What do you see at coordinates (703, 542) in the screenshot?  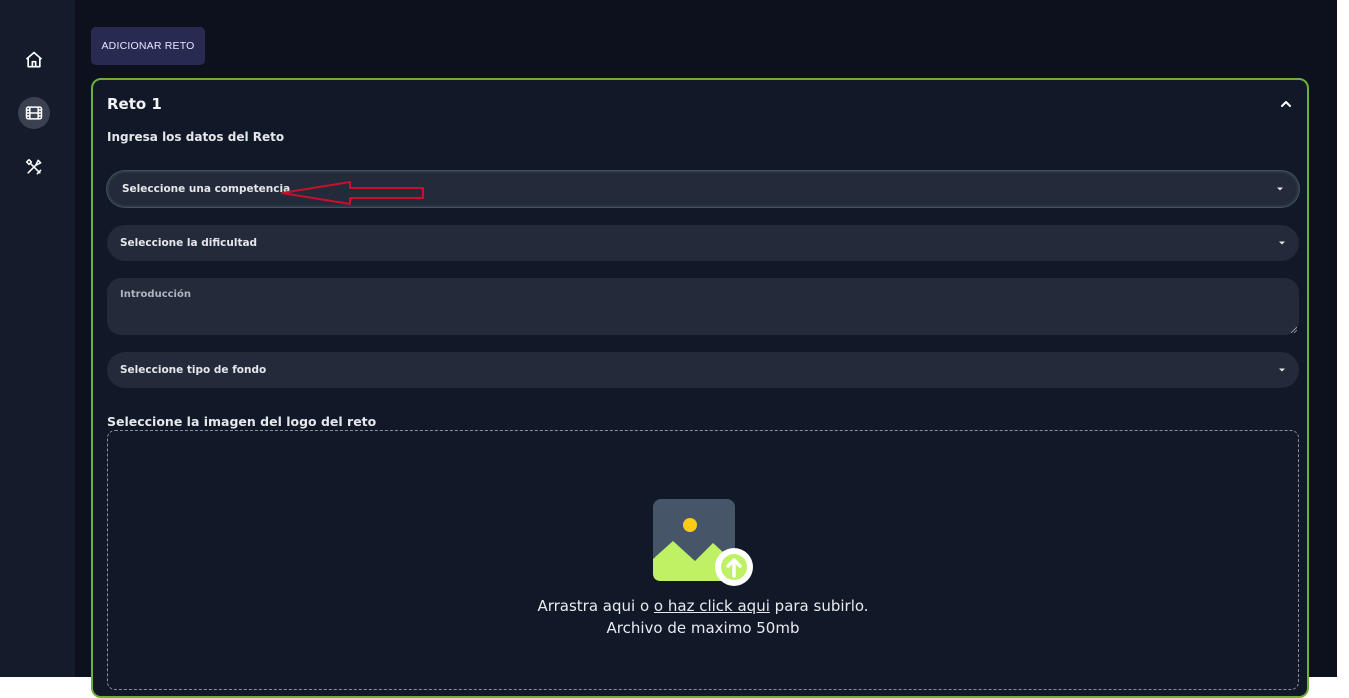 I see `image-upload-icon` at bounding box center [703, 542].